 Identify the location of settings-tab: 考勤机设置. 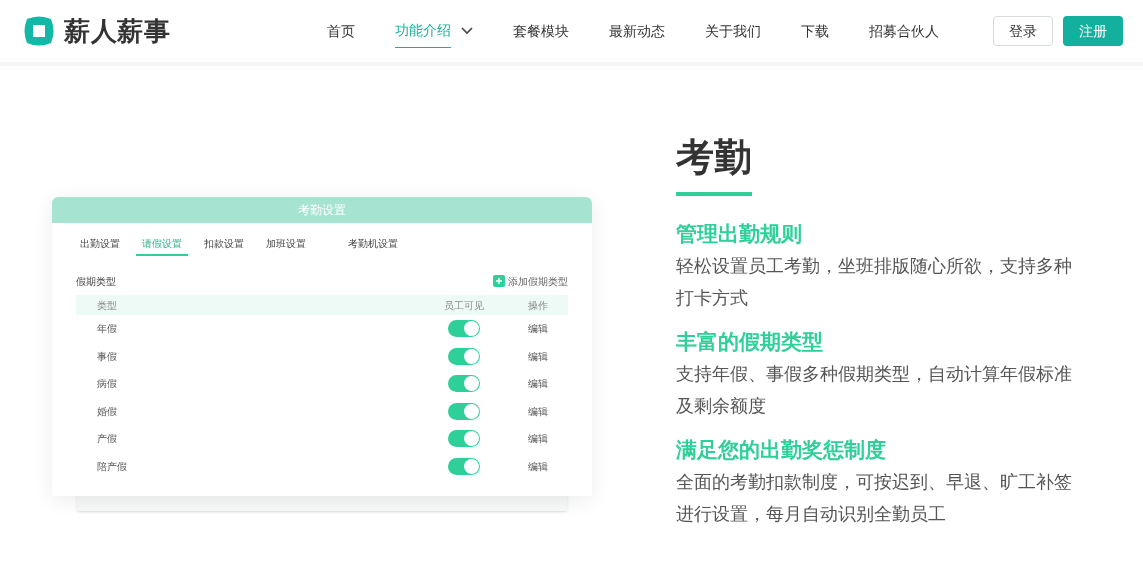
(373, 246).